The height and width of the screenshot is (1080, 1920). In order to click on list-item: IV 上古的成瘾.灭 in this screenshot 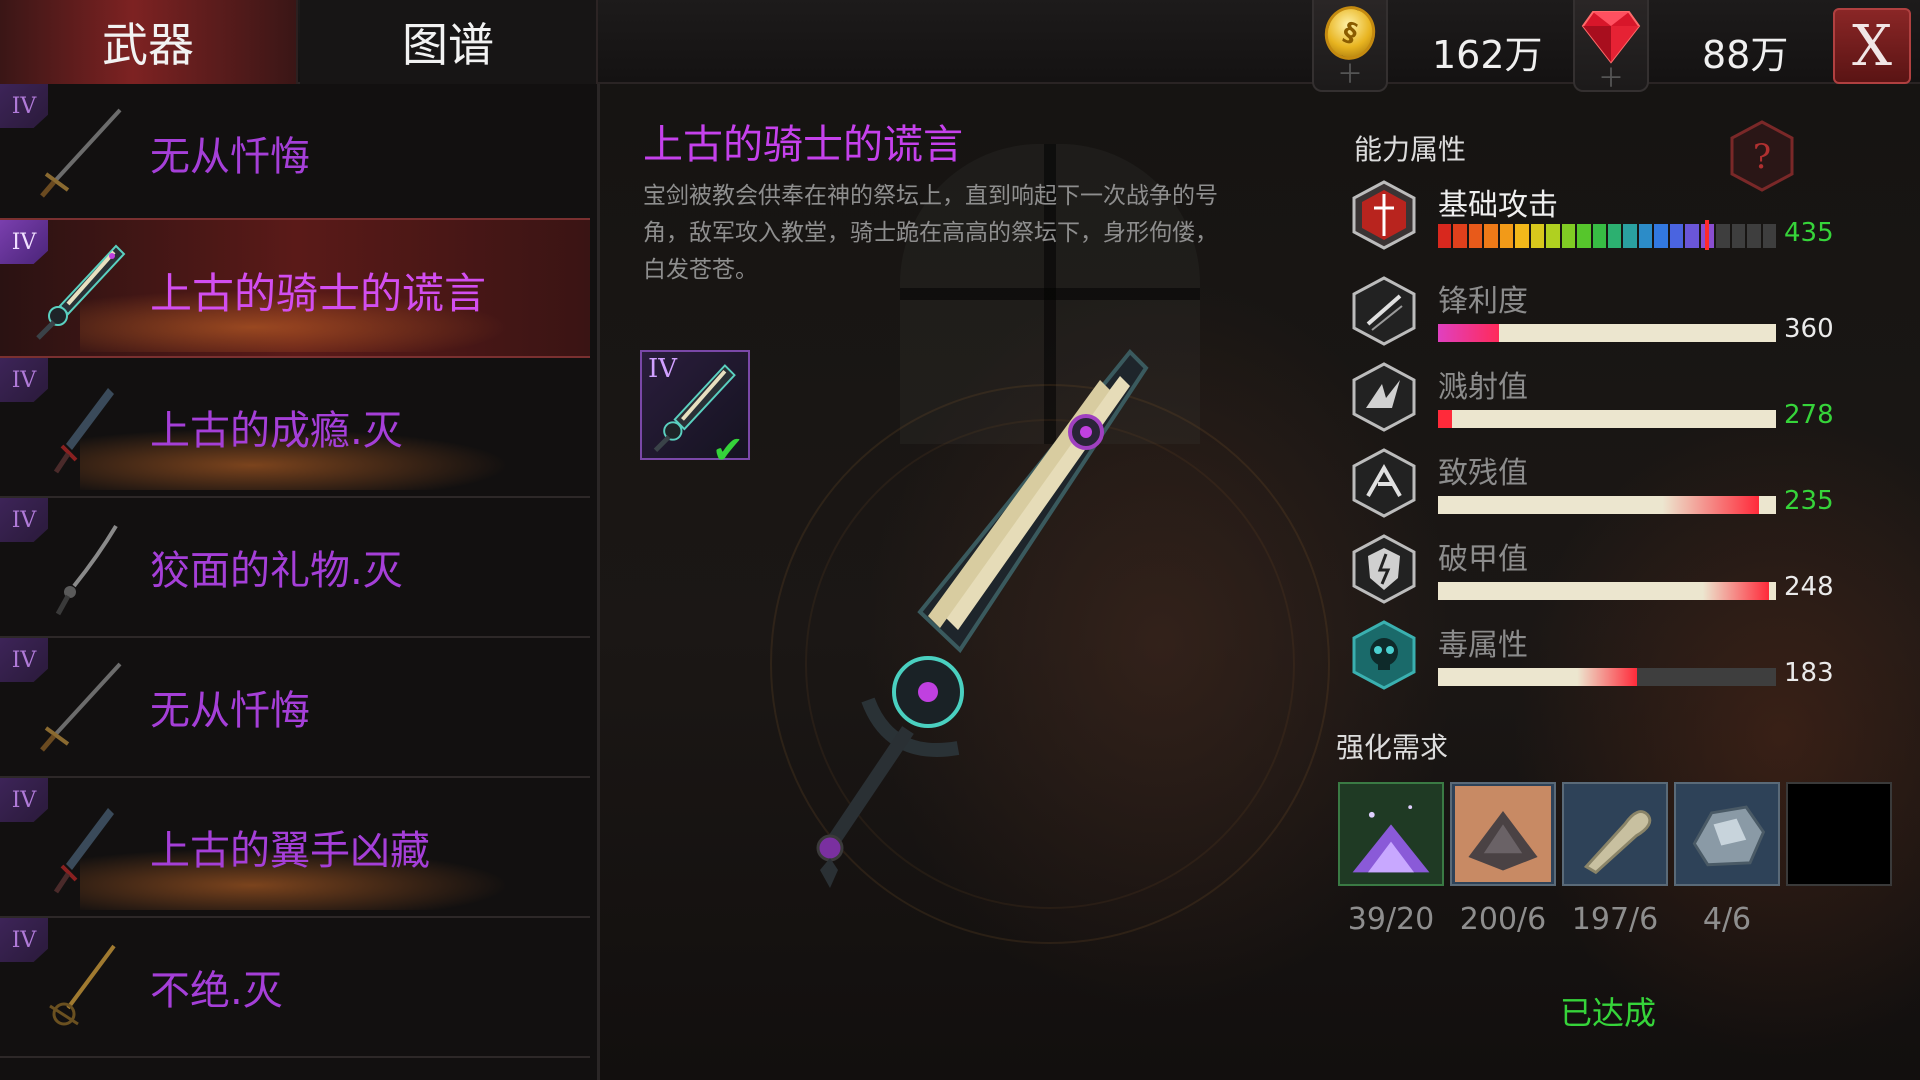, I will do `click(295, 428)`.